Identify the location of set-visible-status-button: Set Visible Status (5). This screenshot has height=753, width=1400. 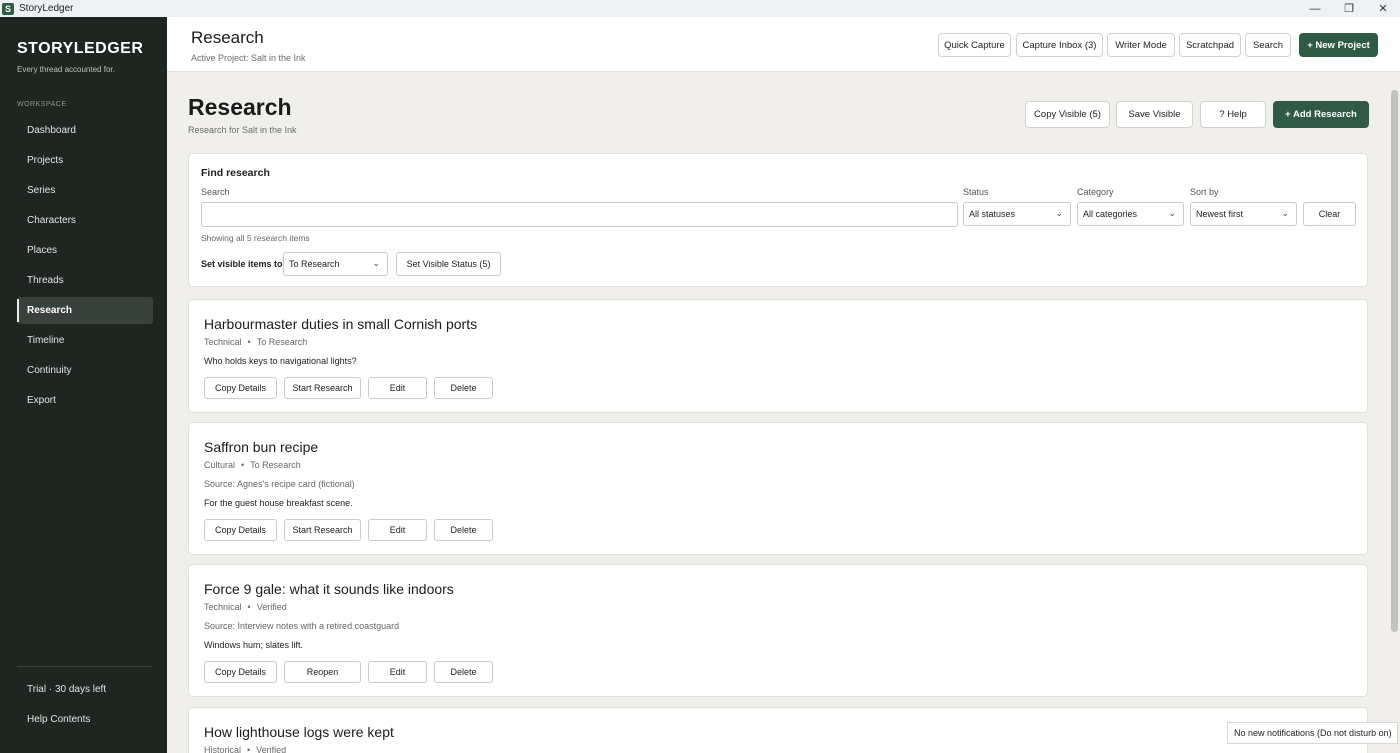
(448, 264).